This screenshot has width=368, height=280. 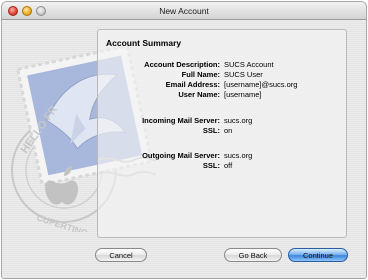 What do you see at coordinates (243, 74) in the screenshot?
I see `row-value: SUCS User` at bounding box center [243, 74].